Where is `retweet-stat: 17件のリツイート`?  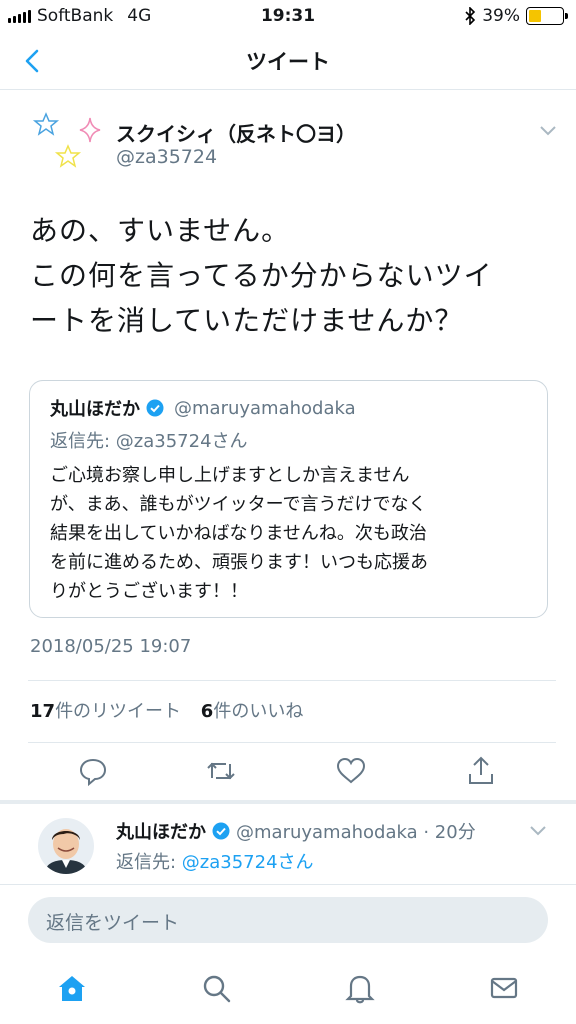
retweet-stat: 17件のリツイート is located at coordinates (105, 711).